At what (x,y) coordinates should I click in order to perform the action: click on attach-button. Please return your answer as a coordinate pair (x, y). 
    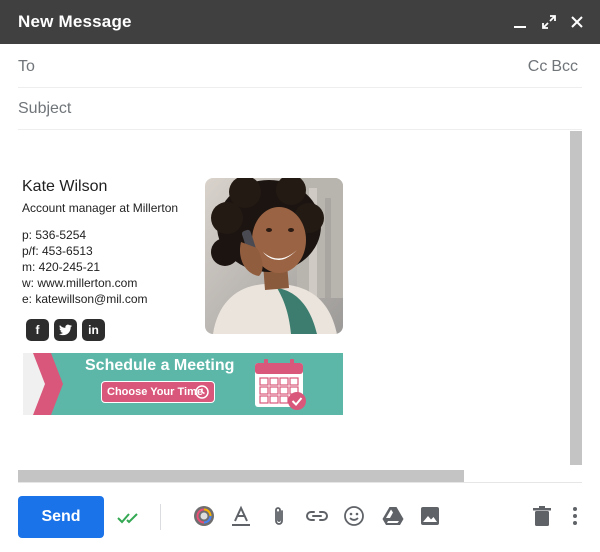
    Looking at the image, I should click on (279, 516).